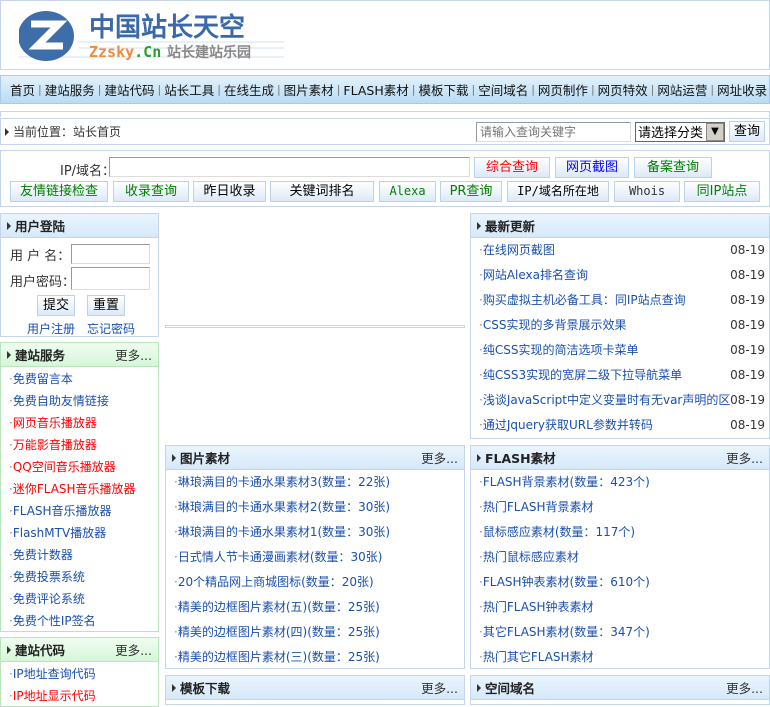  What do you see at coordinates (49, 577) in the screenshot?
I see `list-item-link: 免费投票系统` at bounding box center [49, 577].